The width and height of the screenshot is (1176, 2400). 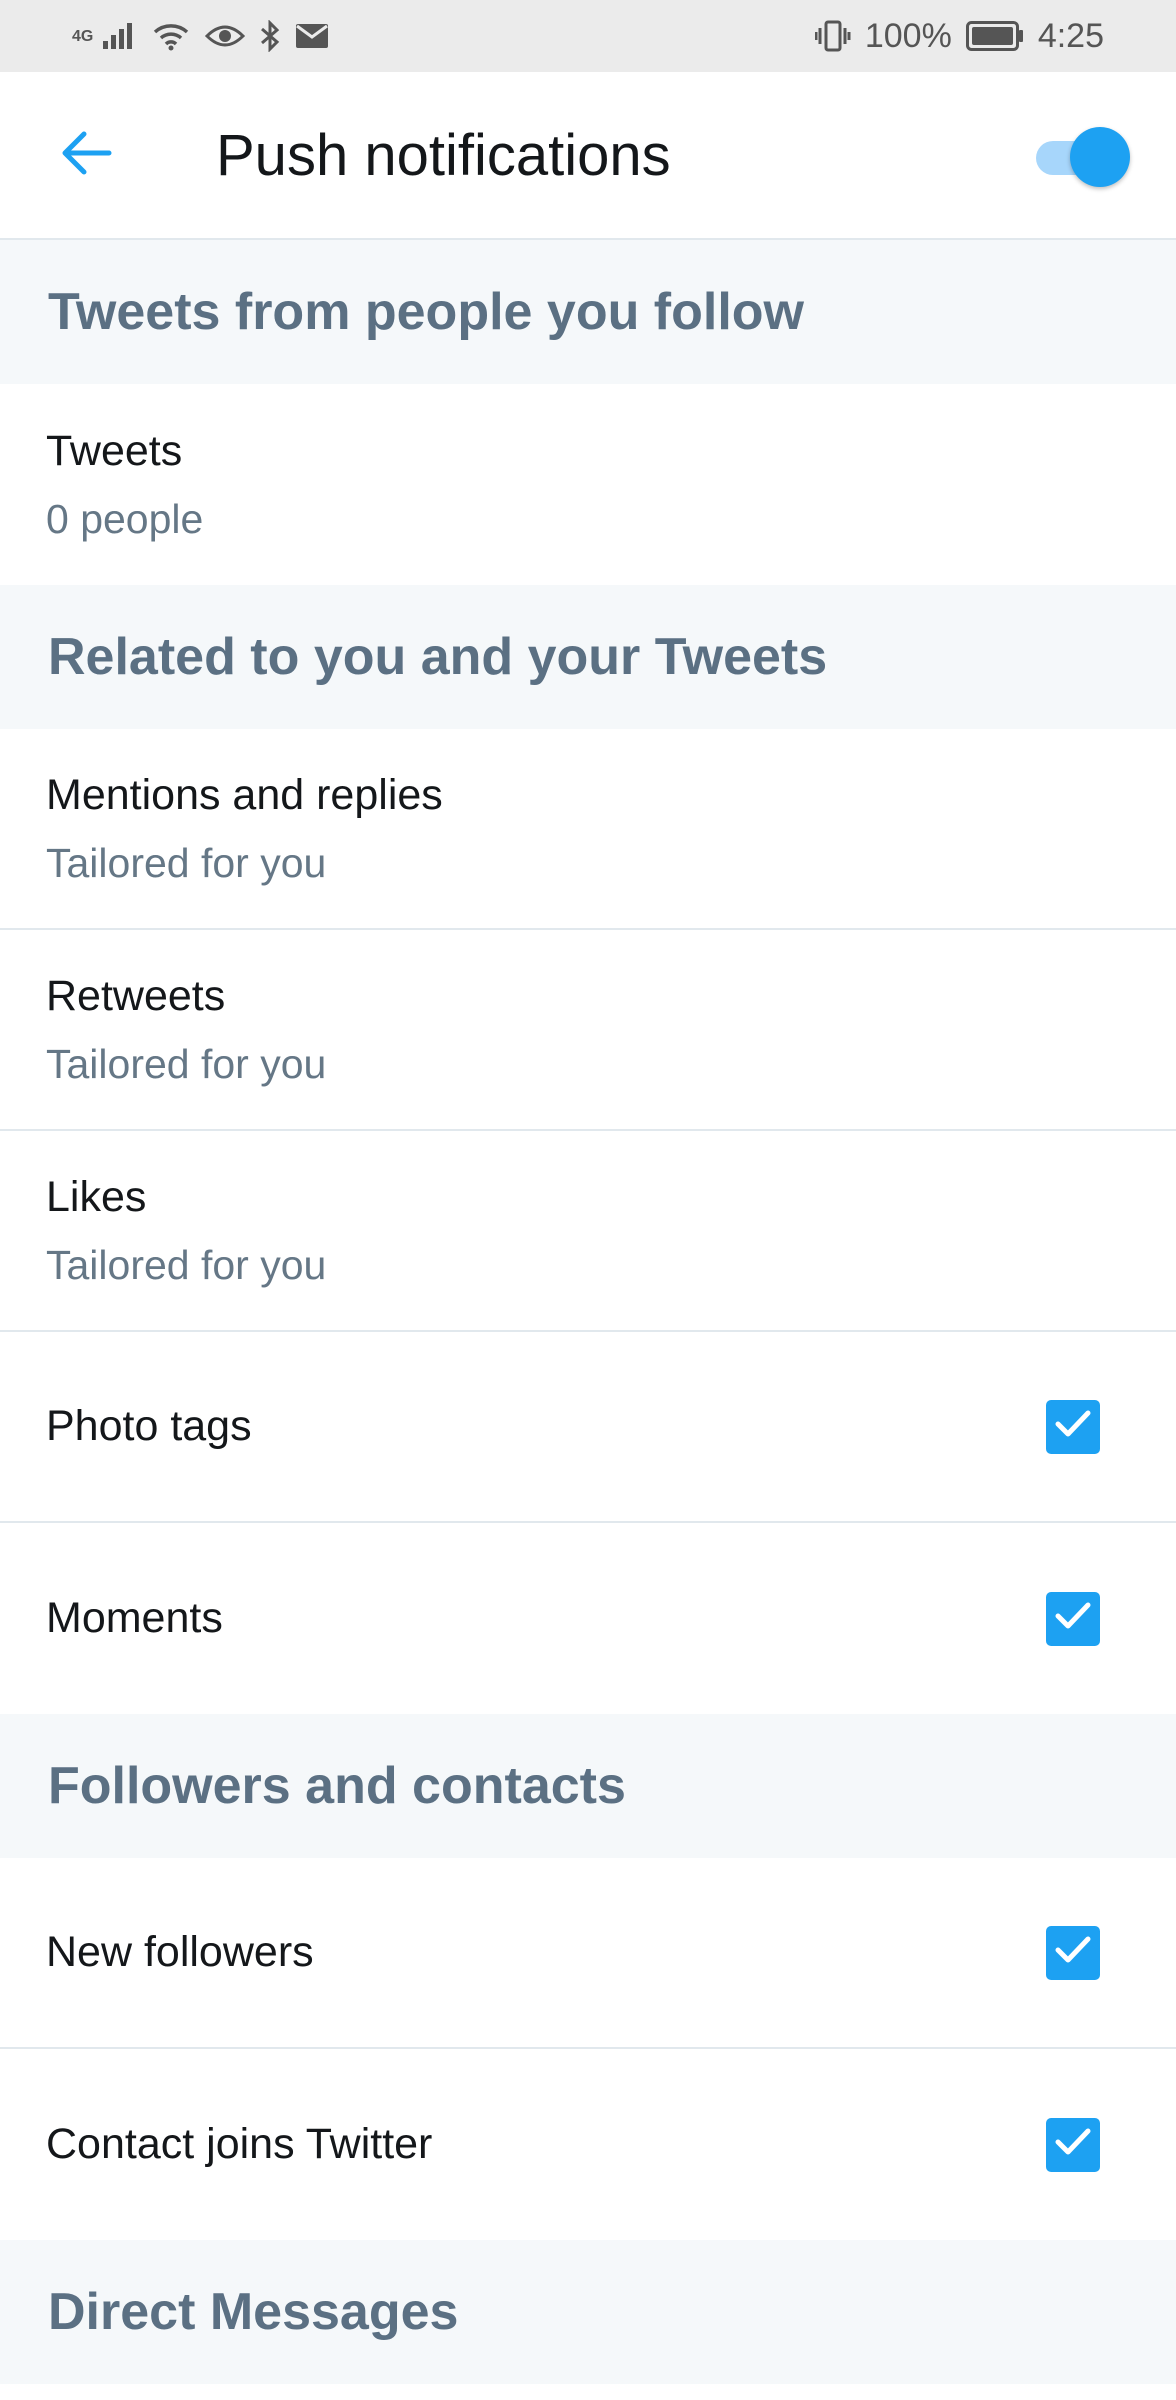 I want to click on vibrate-icon, so click(x=832, y=36).